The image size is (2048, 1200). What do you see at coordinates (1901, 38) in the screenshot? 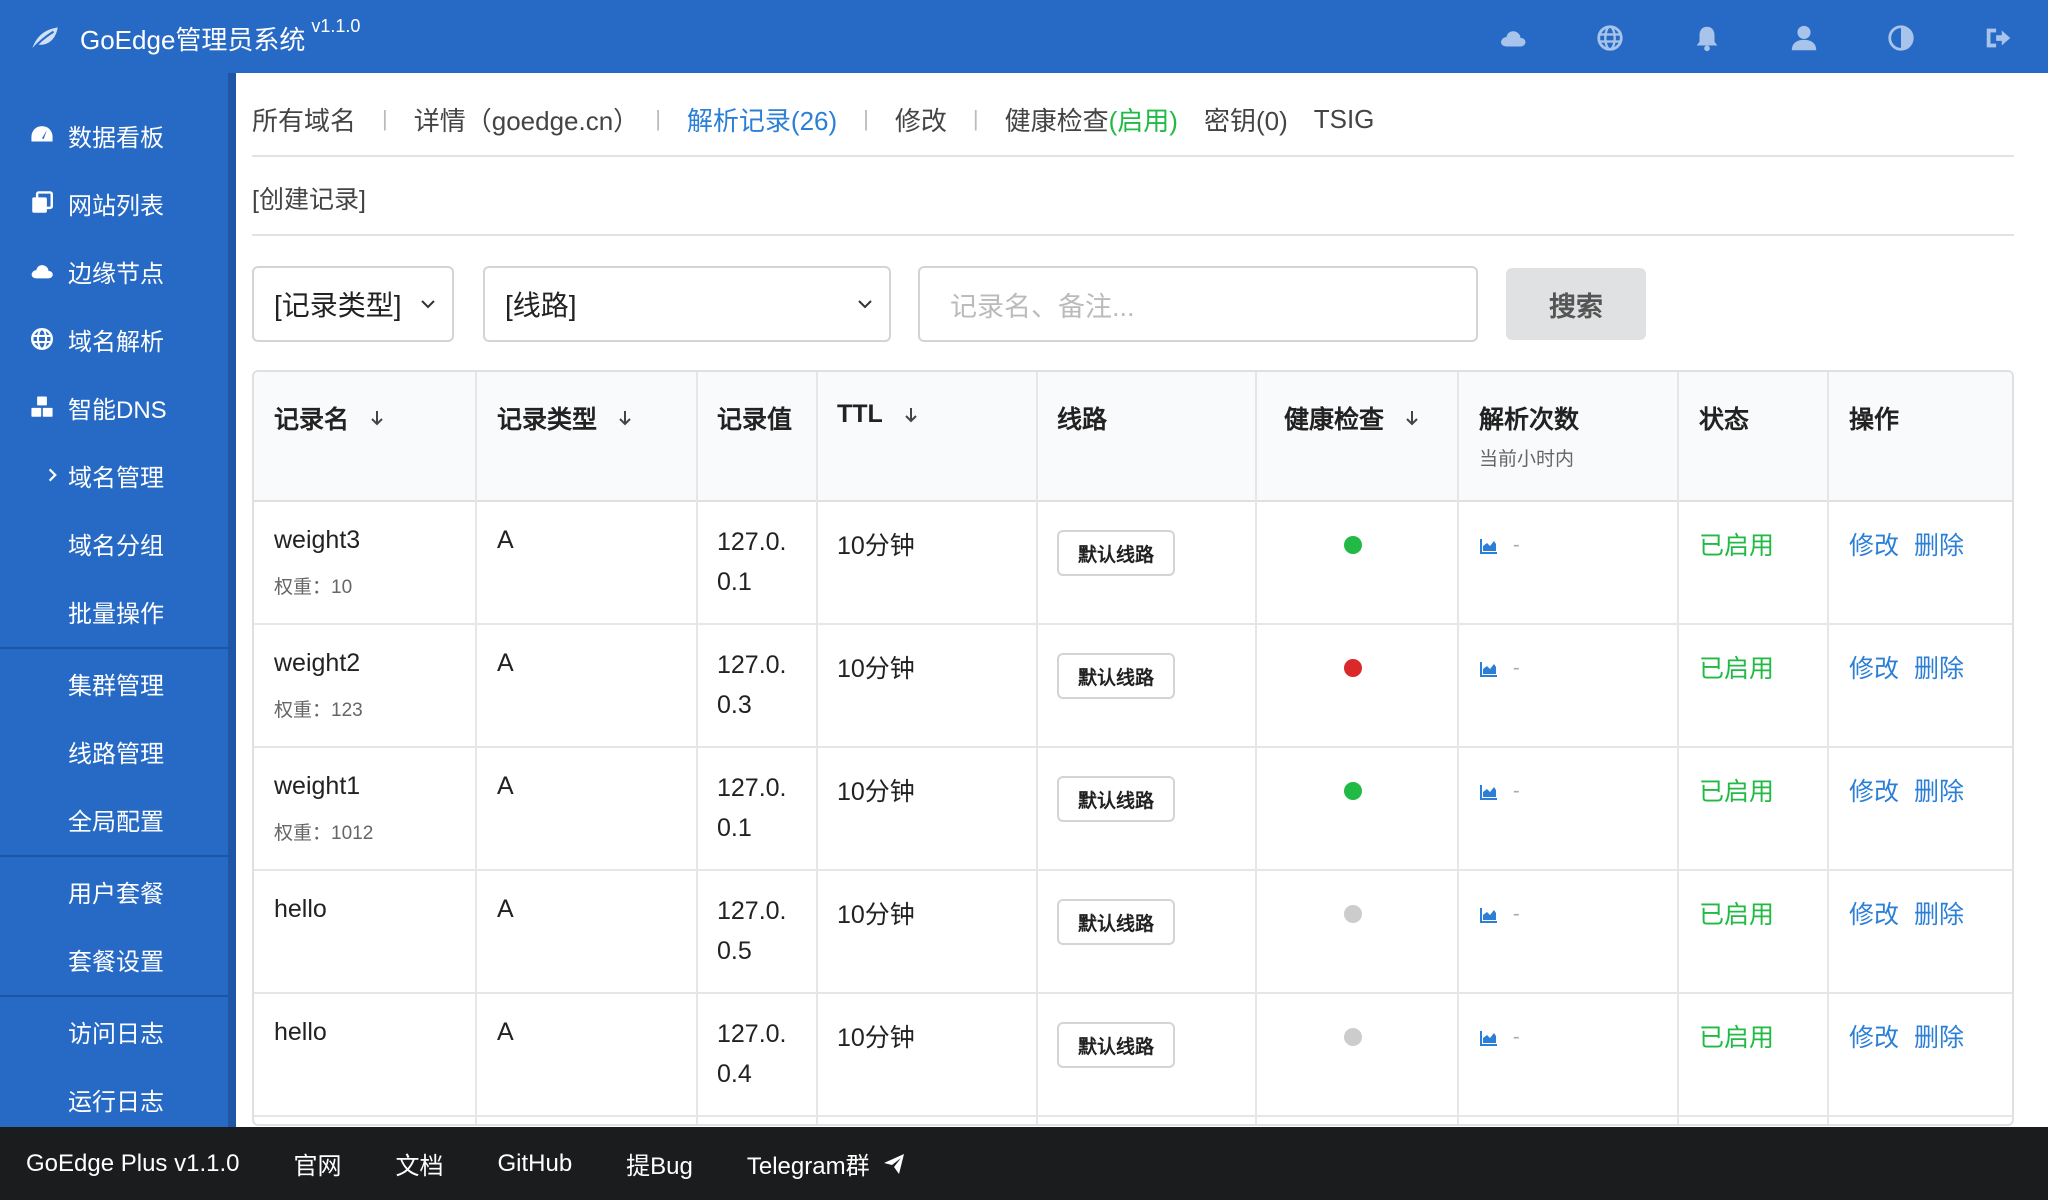
I see `contrast-icon` at bounding box center [1901, 38].